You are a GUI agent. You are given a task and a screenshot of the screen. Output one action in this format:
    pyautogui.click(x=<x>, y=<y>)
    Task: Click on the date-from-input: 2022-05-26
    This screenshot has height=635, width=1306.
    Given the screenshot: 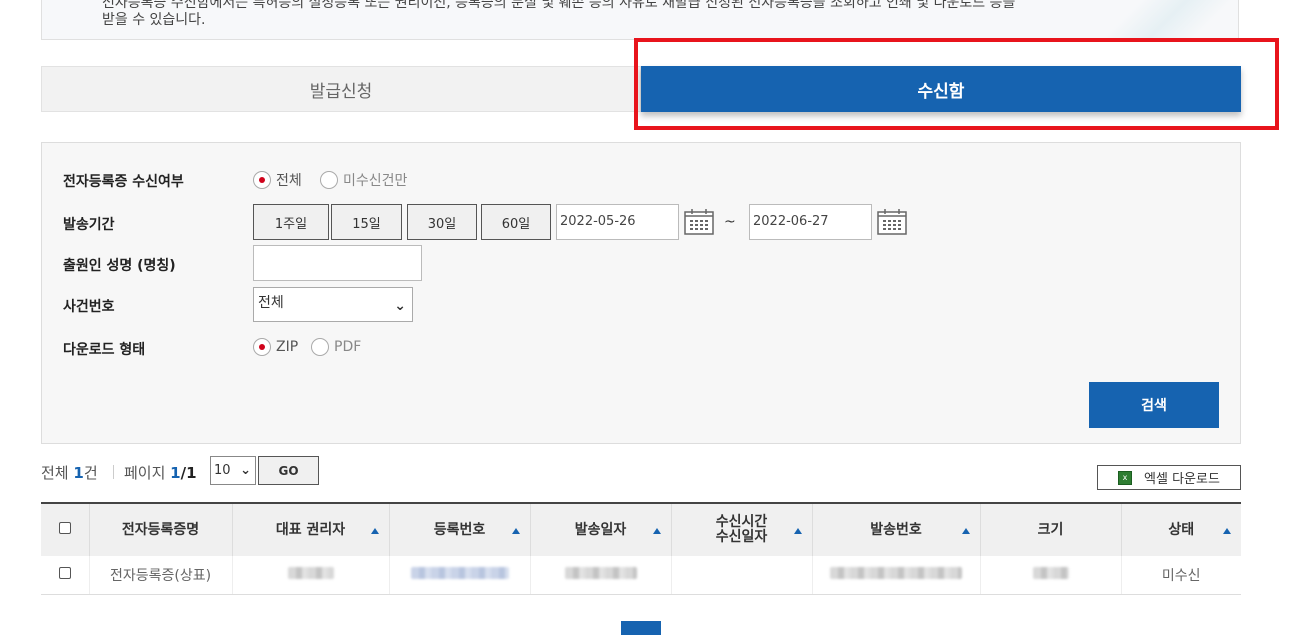 What is the action you would take?
    pyautogui.click(x=617, y=222)
    